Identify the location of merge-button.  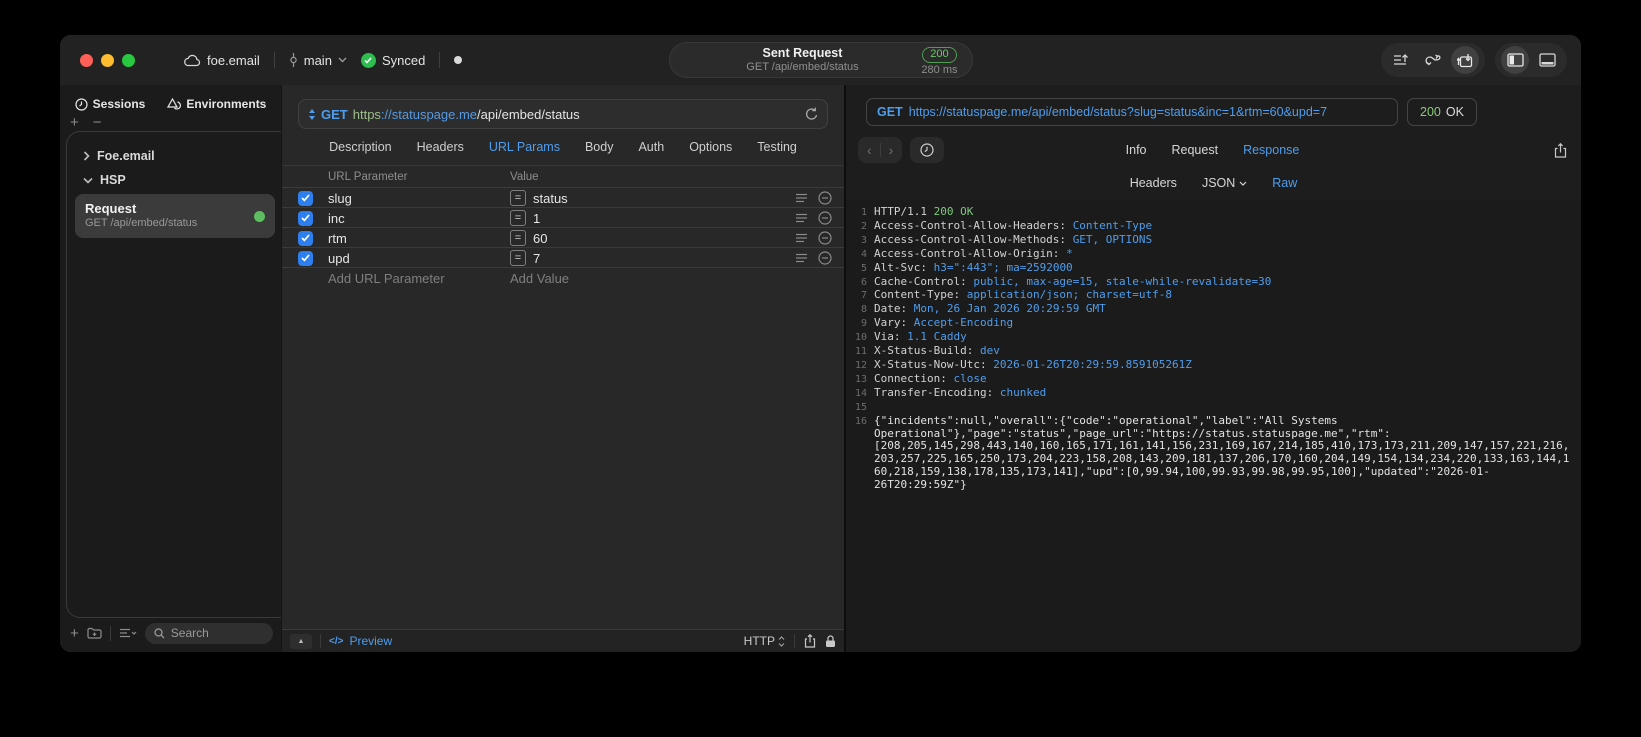
(1433, 60).